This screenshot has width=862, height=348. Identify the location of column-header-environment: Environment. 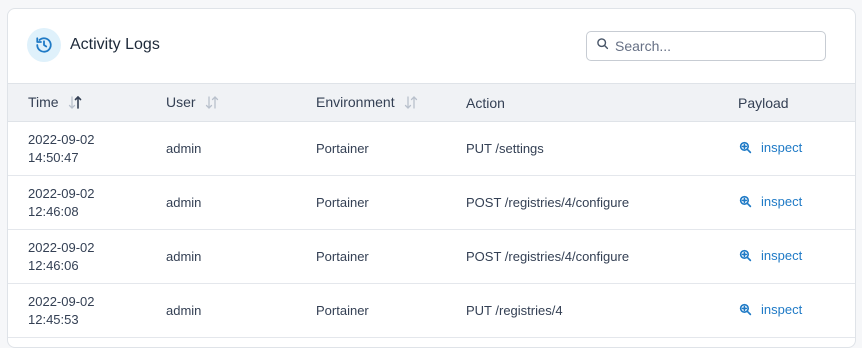
(371, 103).